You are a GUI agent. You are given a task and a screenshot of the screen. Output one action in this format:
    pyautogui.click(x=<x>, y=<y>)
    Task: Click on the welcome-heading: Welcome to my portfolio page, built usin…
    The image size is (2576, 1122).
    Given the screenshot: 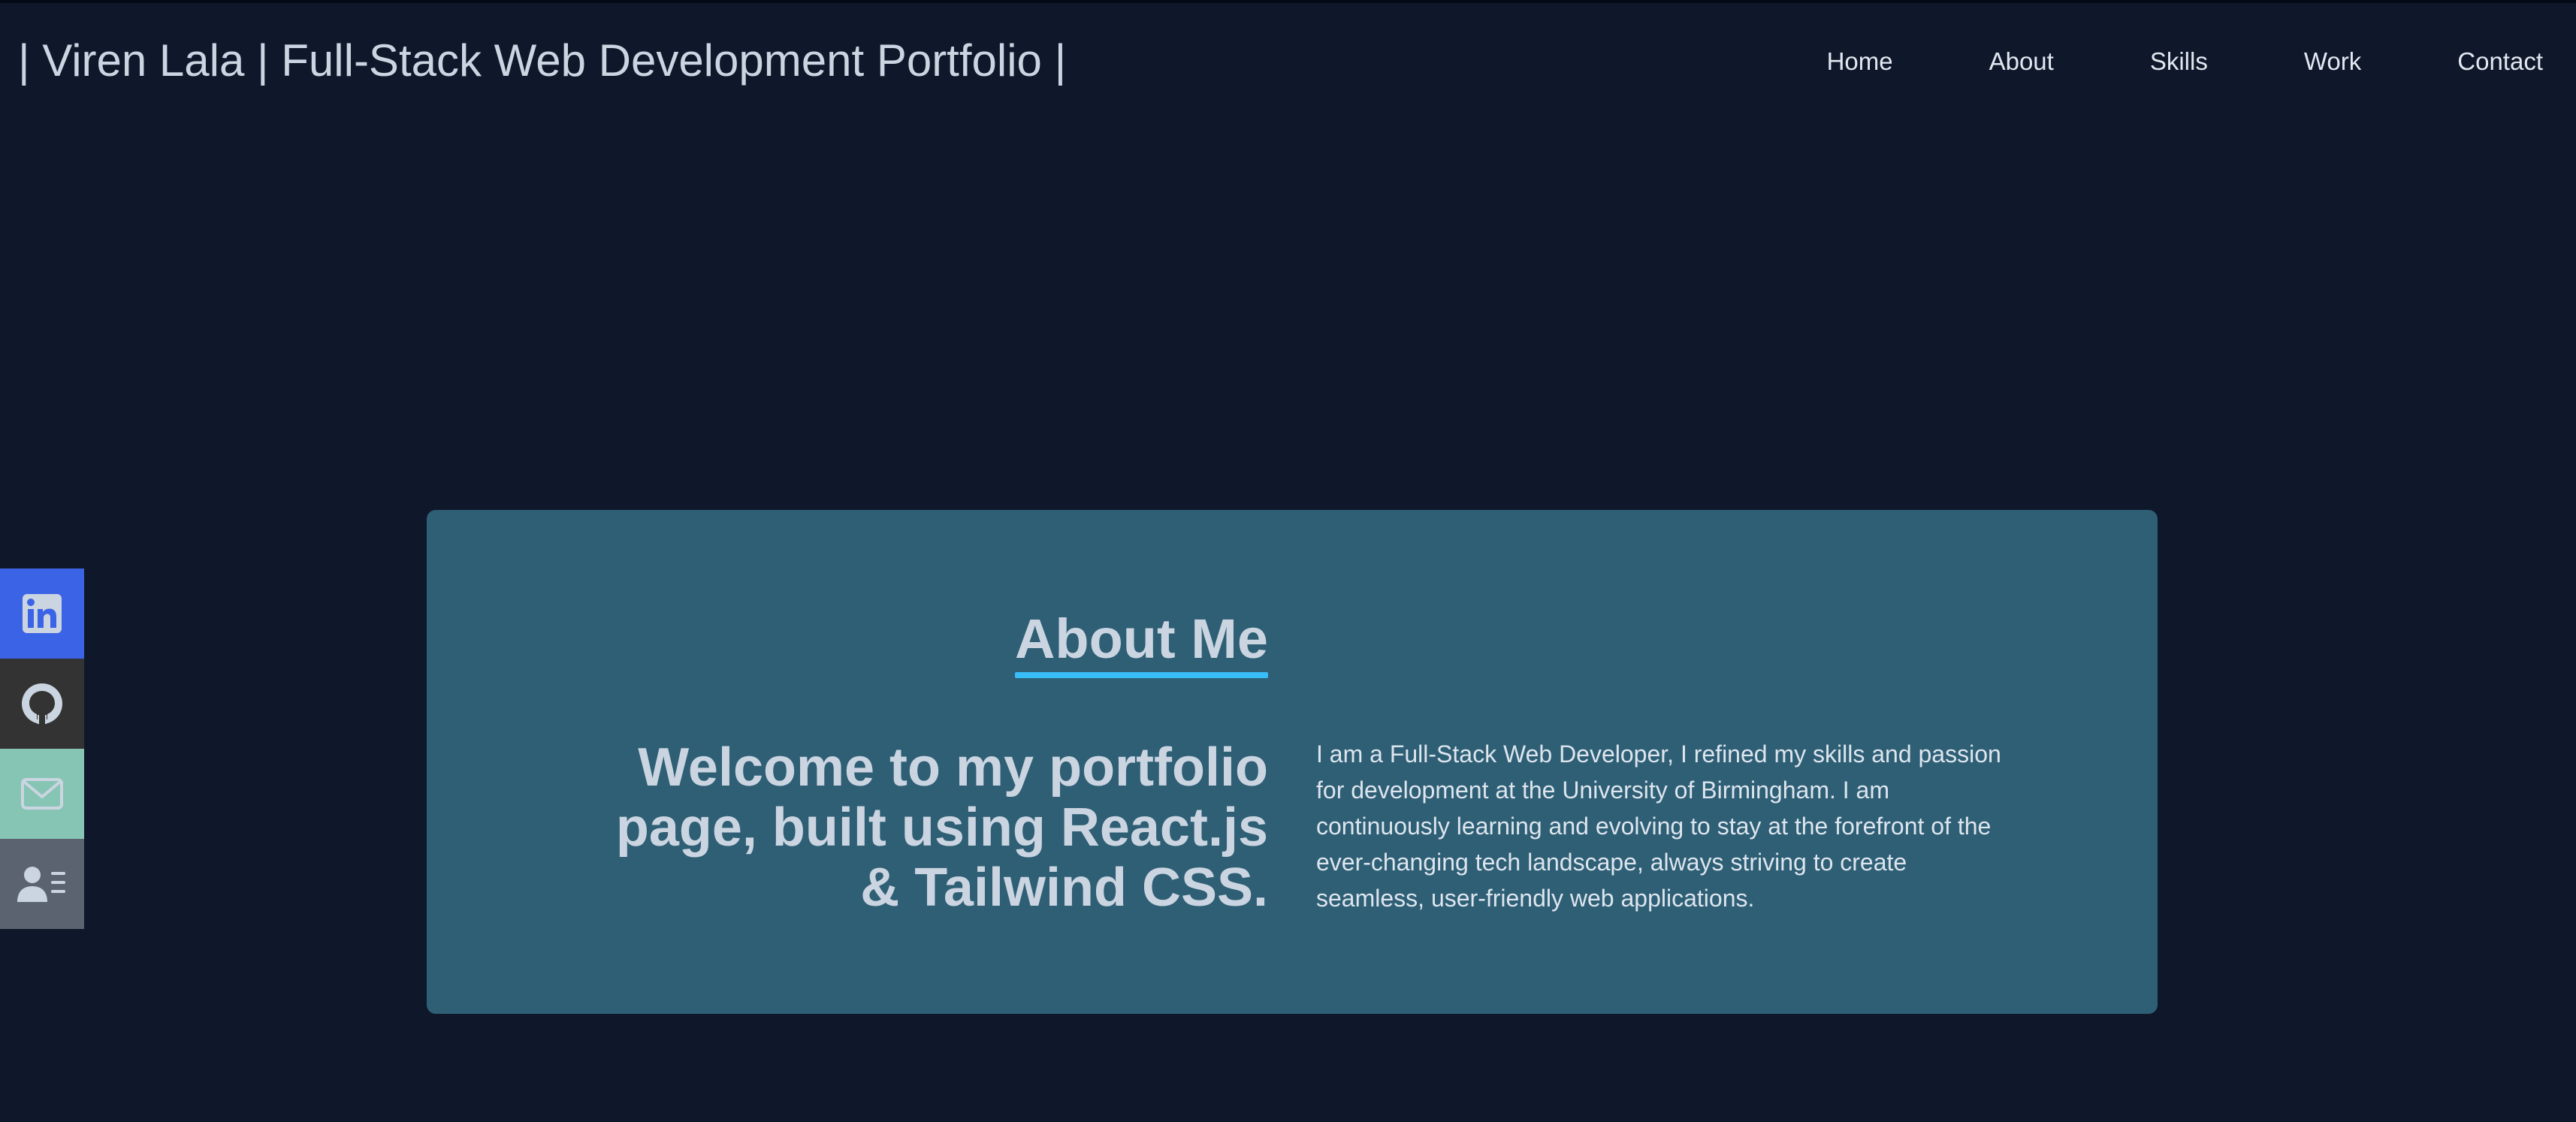 What is the action you would take?
    pyautogui.click(x=941, y=827)
    